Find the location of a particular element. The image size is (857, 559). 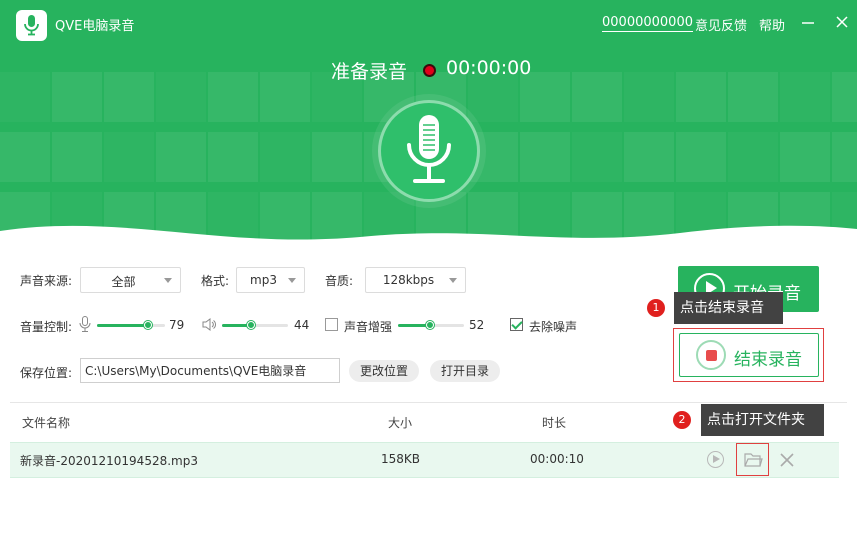

format-select: mp3 is located at coordinates (270, 280).